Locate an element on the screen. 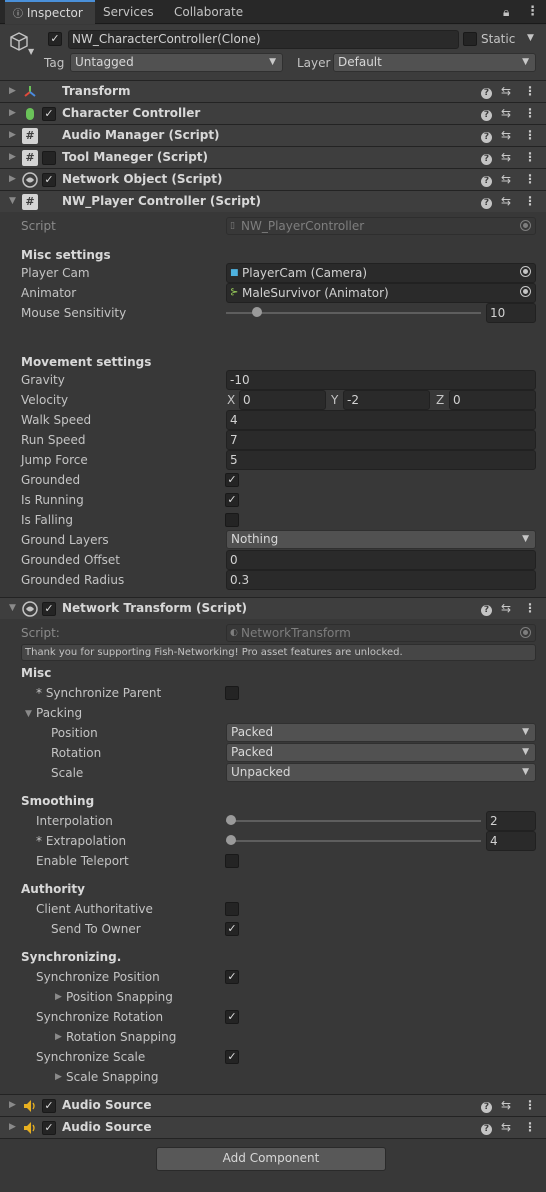  static-checkbox is located at coordinates (470, 39).